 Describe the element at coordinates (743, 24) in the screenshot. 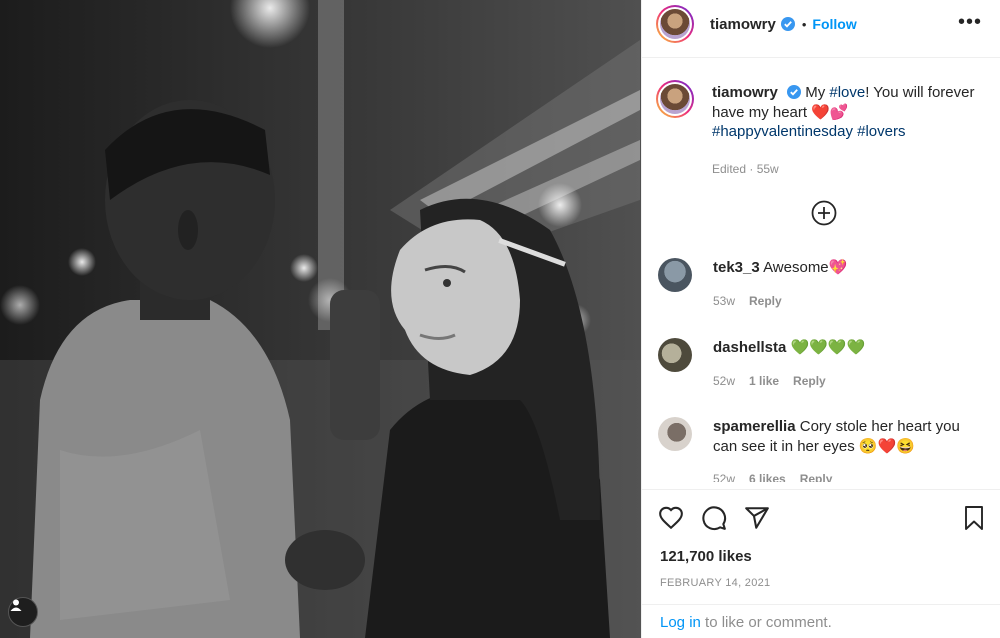

I see `author-username: tiamowry` at that location.